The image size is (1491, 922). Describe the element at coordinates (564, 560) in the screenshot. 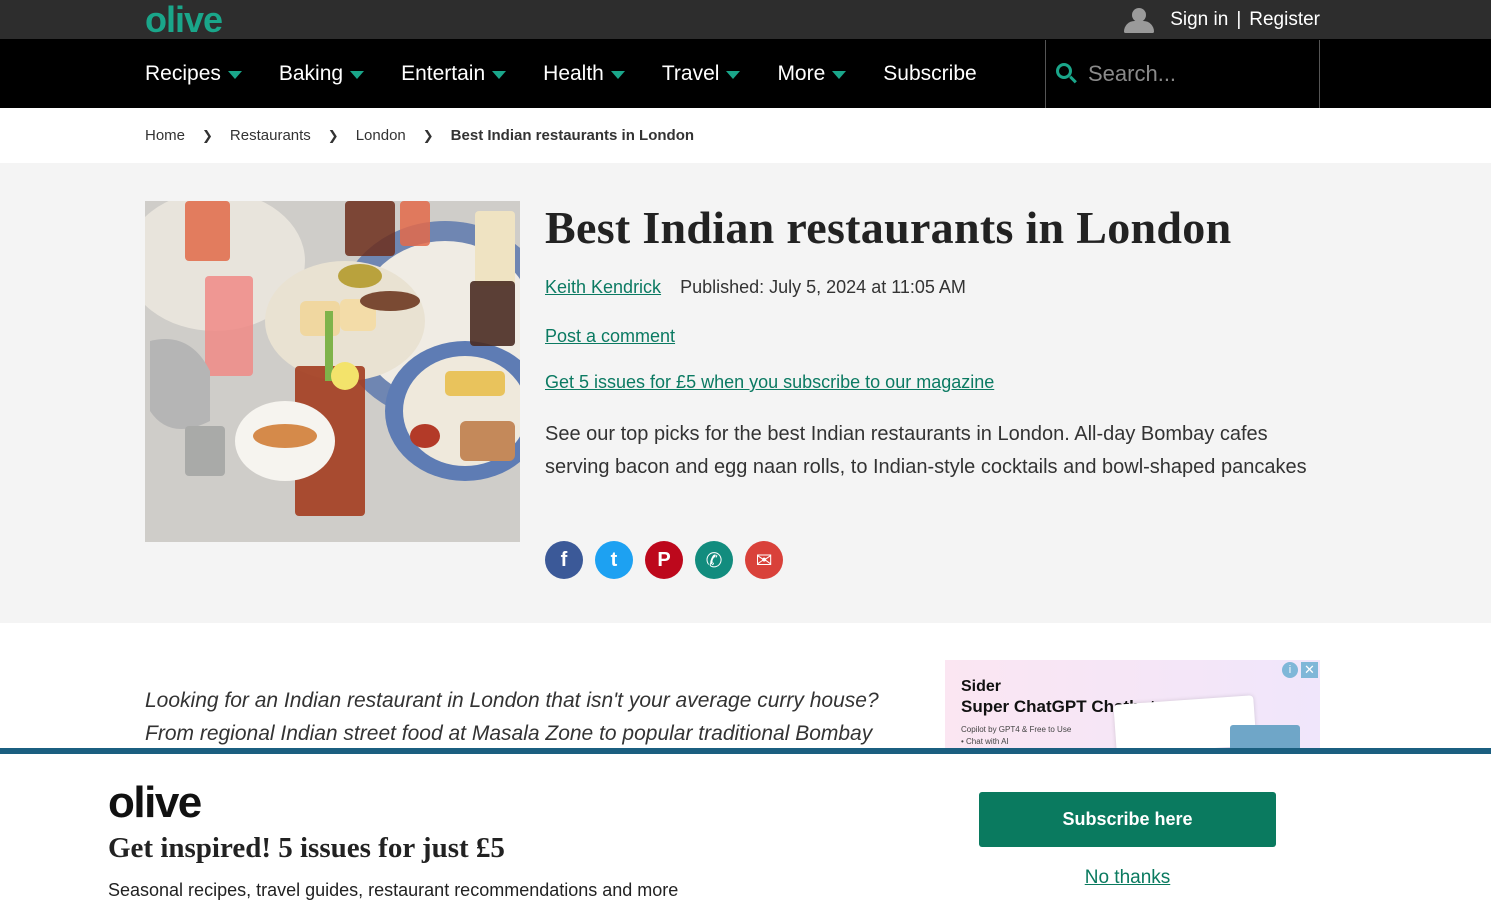

I see `facebook-icon: f` at that location.